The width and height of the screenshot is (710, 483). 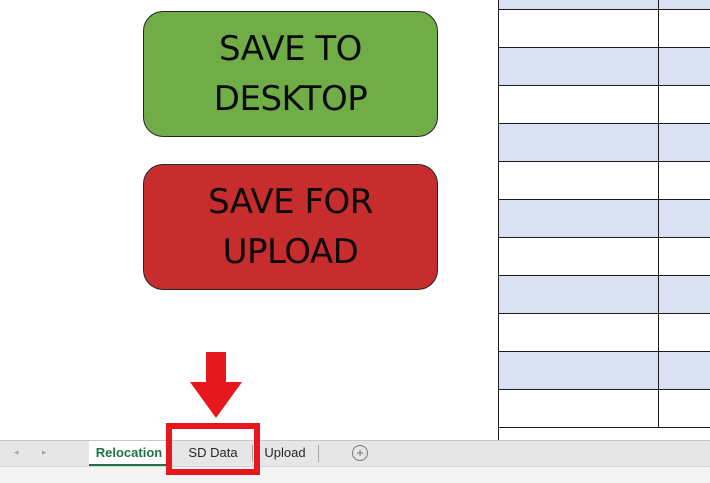 I want to click on tab-sd-data: SD Data, so click(x=213, y=453).